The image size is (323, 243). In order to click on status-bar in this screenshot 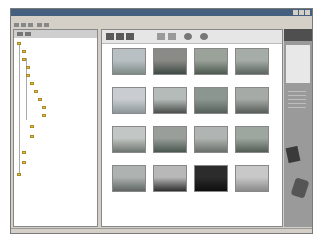, I will do `click(161, 230)`.